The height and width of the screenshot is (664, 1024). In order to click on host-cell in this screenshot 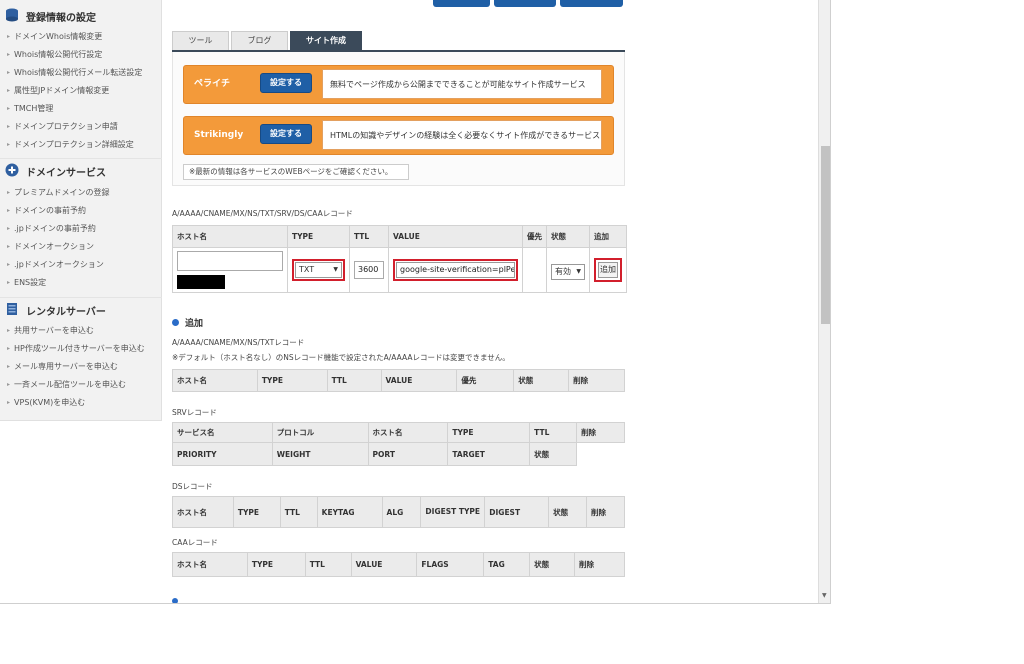, I will do `click(230, 270)`.